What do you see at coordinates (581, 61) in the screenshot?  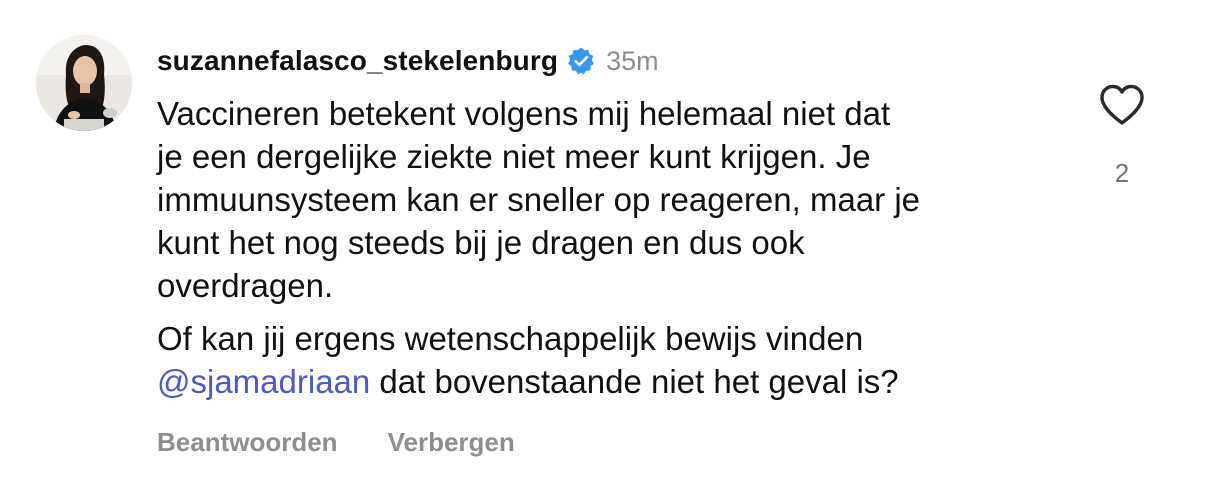 I see `verified-badge-icon` at bounding box center [581, 61].